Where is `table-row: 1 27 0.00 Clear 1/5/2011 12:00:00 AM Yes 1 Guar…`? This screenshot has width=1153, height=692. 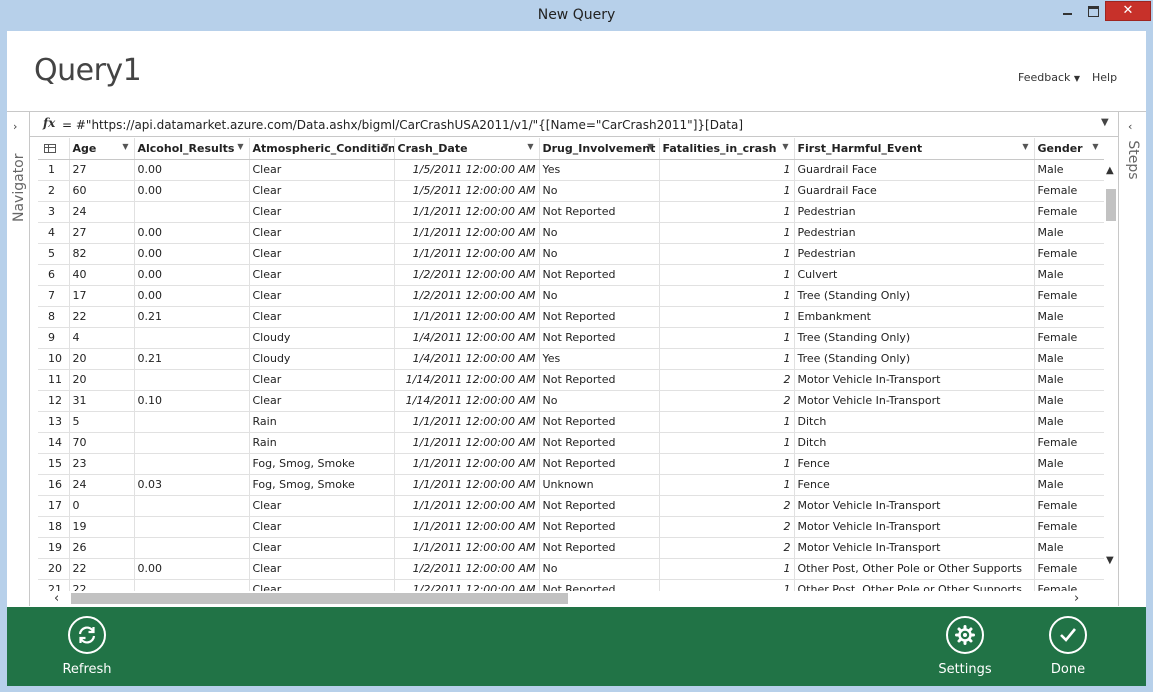
table-row: 1 27 0.00 Clear 1/5/2011 12:00:00 AM Yes 1 Guar… is located at coordinates (571, 170).